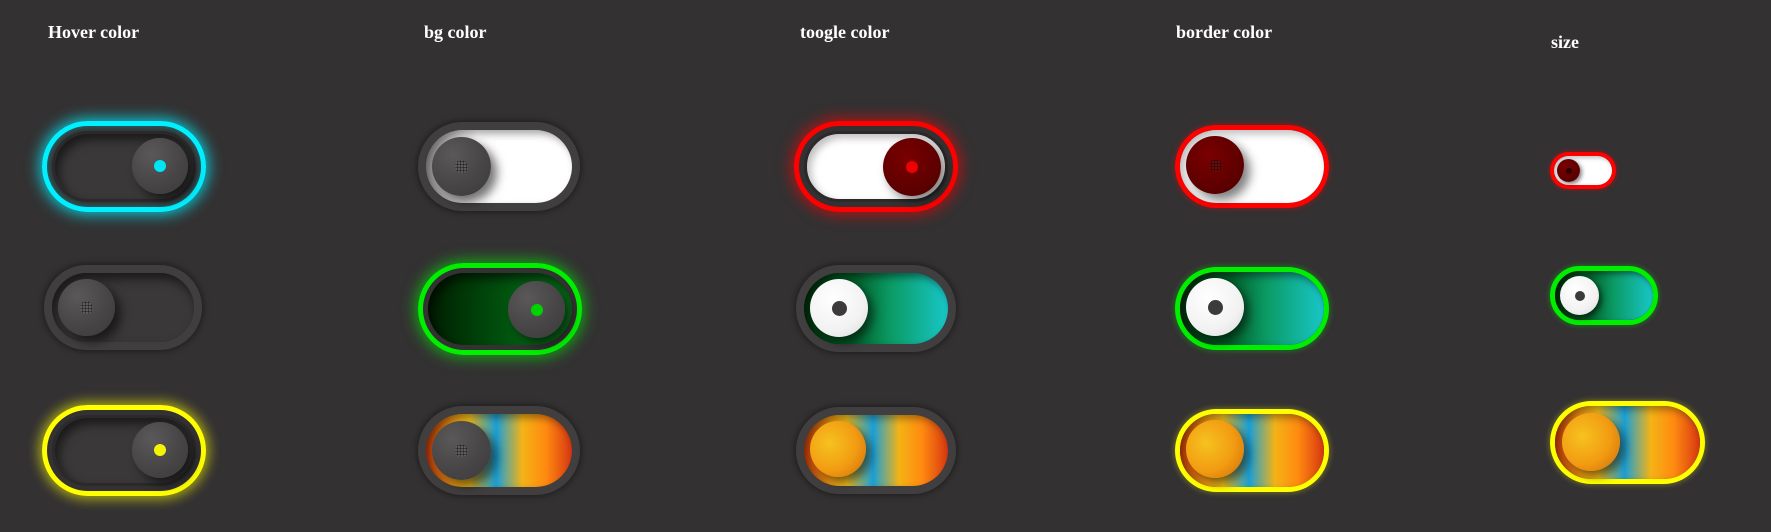 Image resolution: width=1771 pixels, height=532 pixels. What do you see at coordinates (845, 32) in the screenshot?
I see `column-title-toggle-color: toogle color` at bounding box center [845, 32].